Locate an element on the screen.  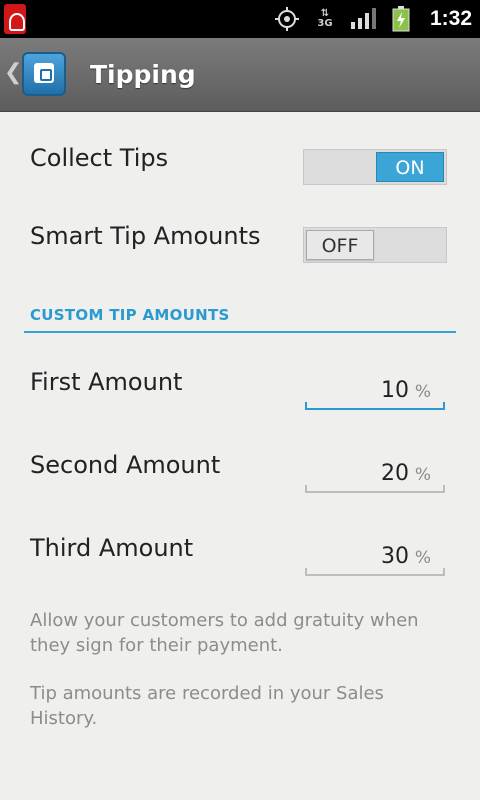
battery-charging-icon is located at coordinates (401, 19).